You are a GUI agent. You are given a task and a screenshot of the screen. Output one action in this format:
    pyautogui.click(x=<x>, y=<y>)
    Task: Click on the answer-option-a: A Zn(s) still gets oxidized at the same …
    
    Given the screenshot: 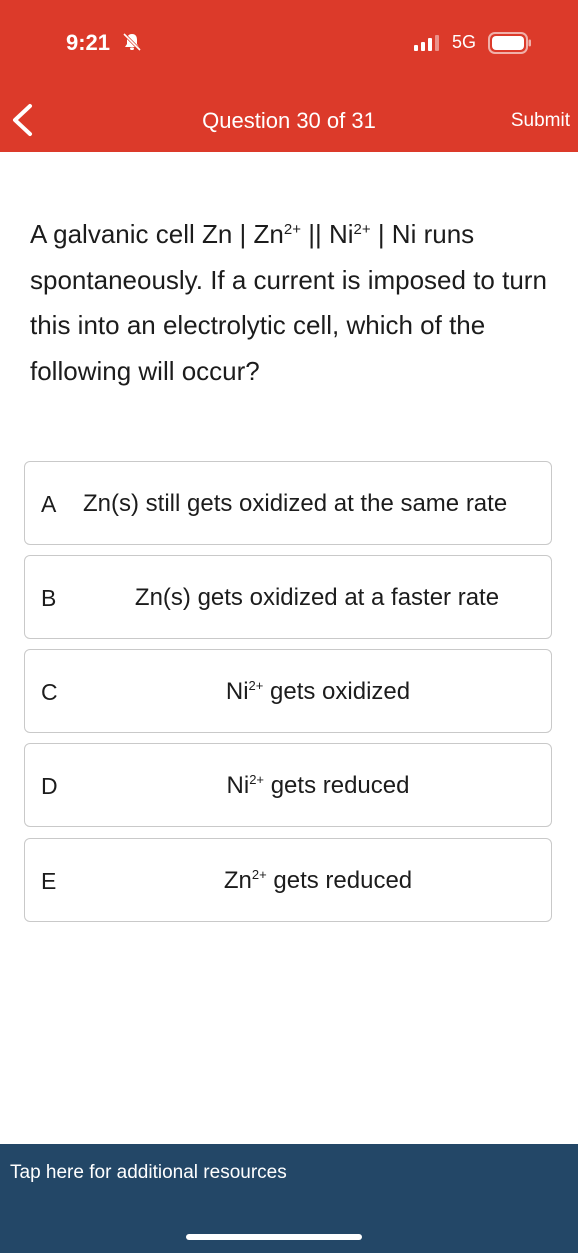 What is the action you would take?
    pyautogui.click(x=288, y=503)
    